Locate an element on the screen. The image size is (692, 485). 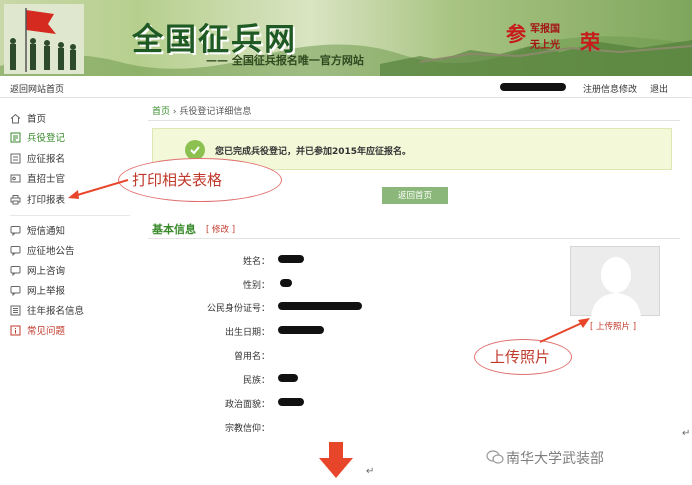
home-icon is located at coordinates (15, 118).